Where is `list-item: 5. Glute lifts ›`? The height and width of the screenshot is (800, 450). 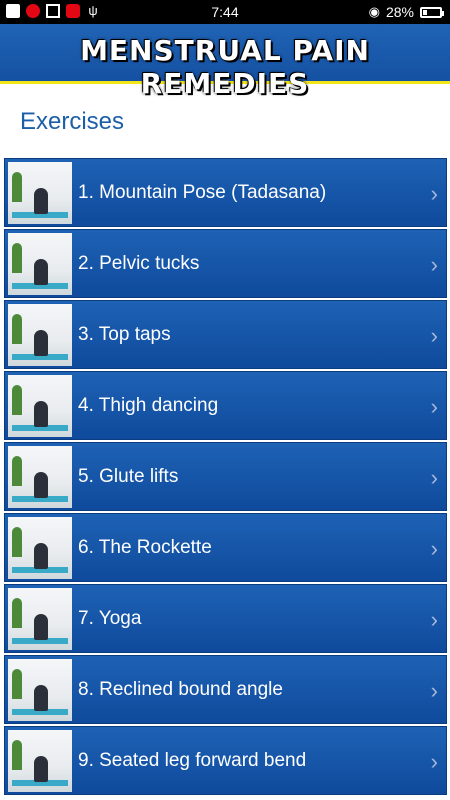
list-item: 5. Glute lifts › is located at coordinates (225, 476).